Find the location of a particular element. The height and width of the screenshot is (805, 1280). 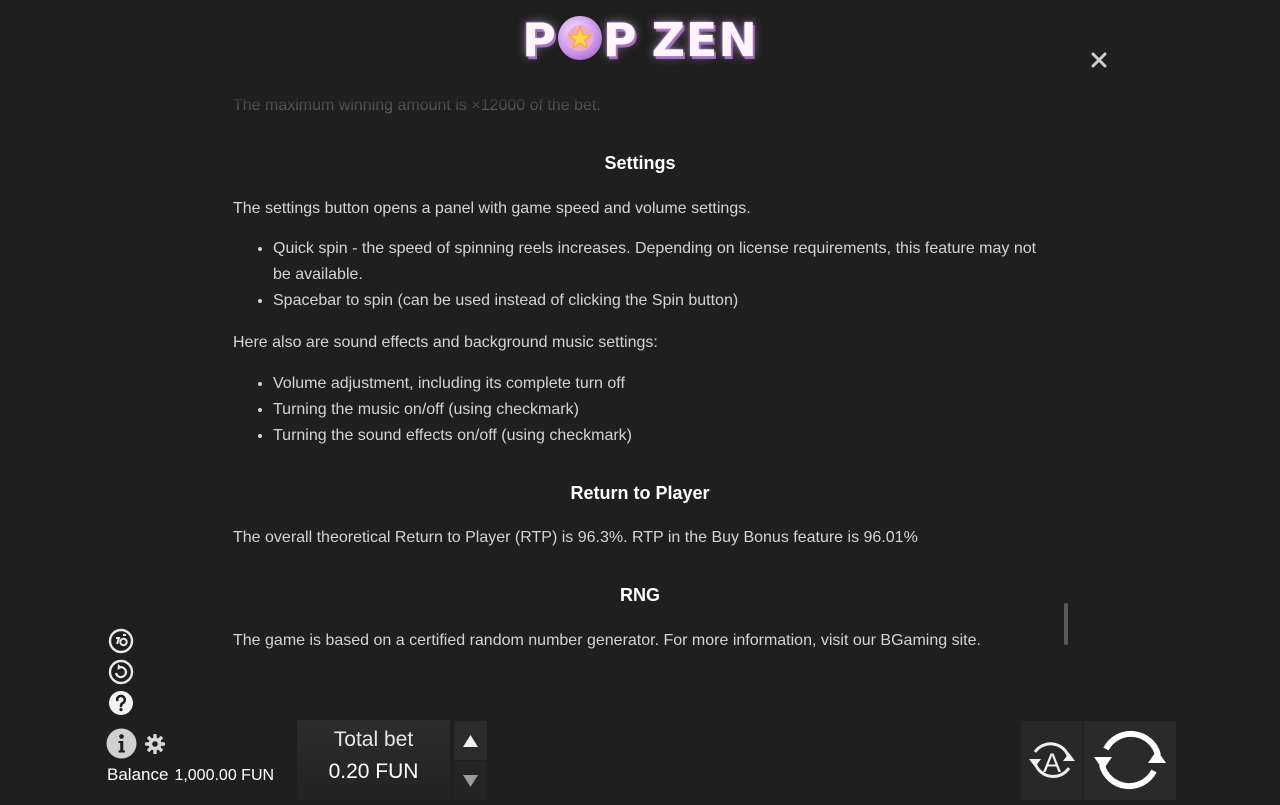

autoplay-icon: A is located at coordinates (1052, 760).